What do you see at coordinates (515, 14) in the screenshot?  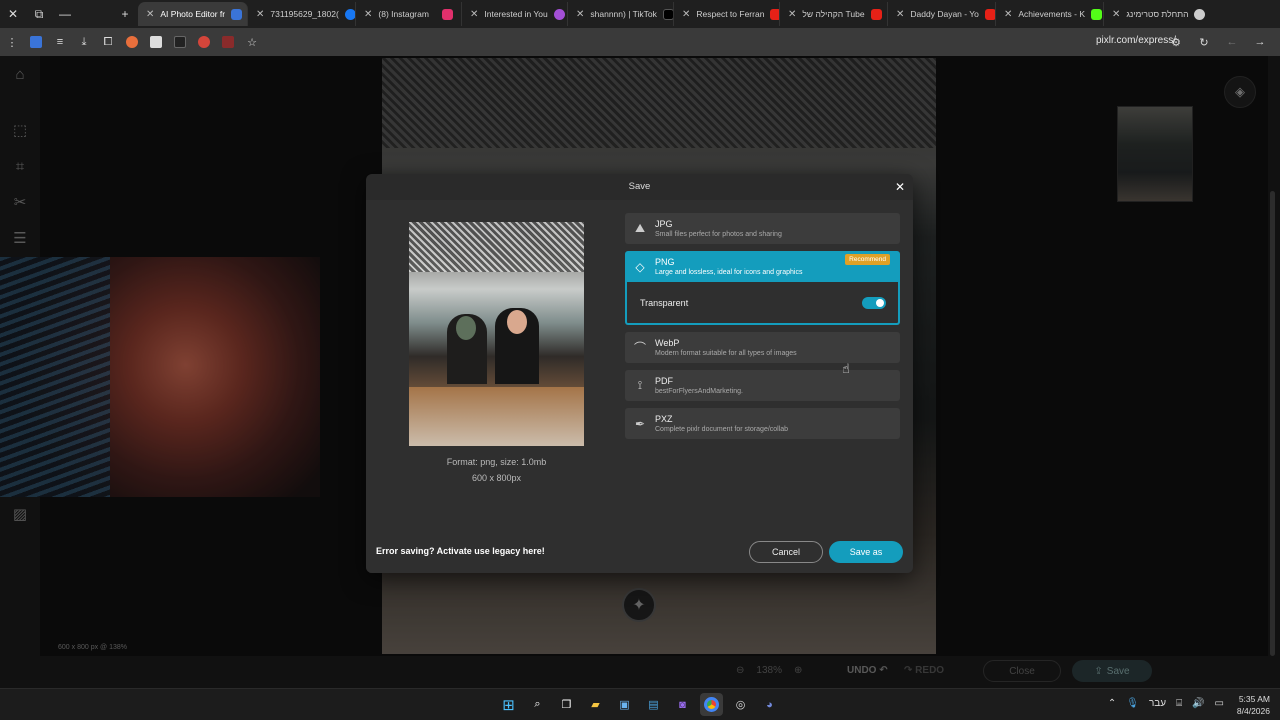 I see `tab-3: ✕ Interested in You` at bounding box center [515, 14].